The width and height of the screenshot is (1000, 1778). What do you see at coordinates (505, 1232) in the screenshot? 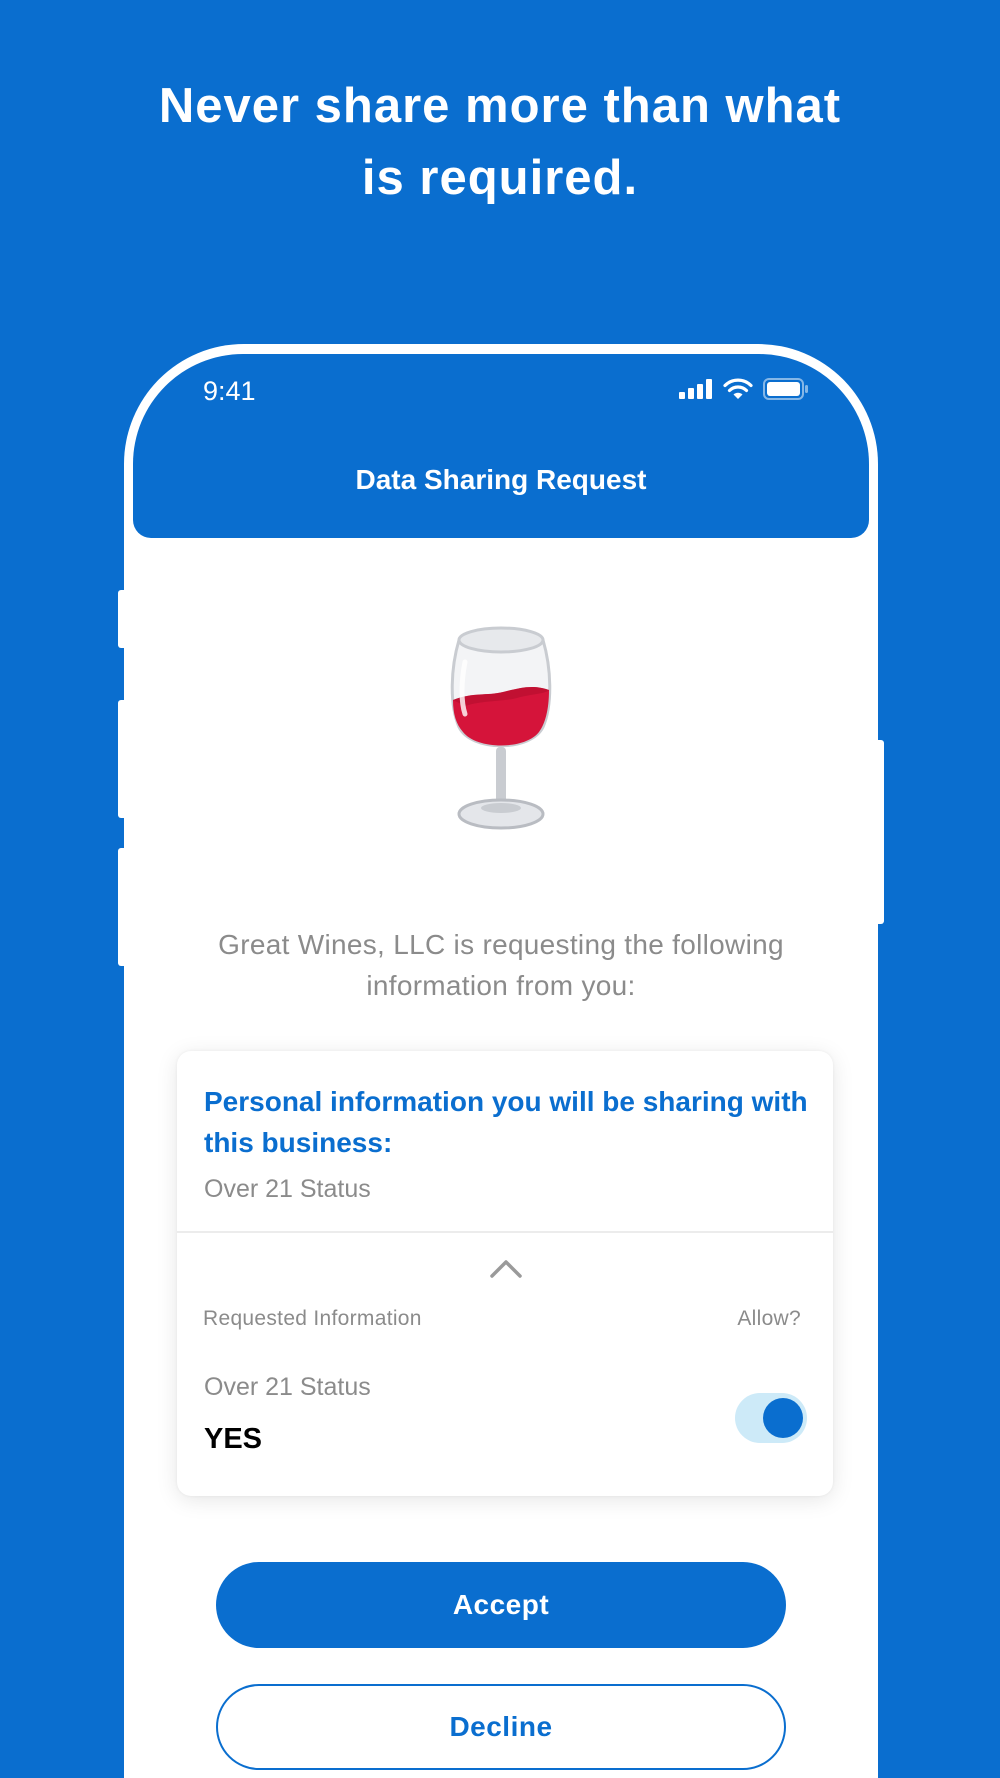
I see `card-divider` at bounding box center [505, 1232].